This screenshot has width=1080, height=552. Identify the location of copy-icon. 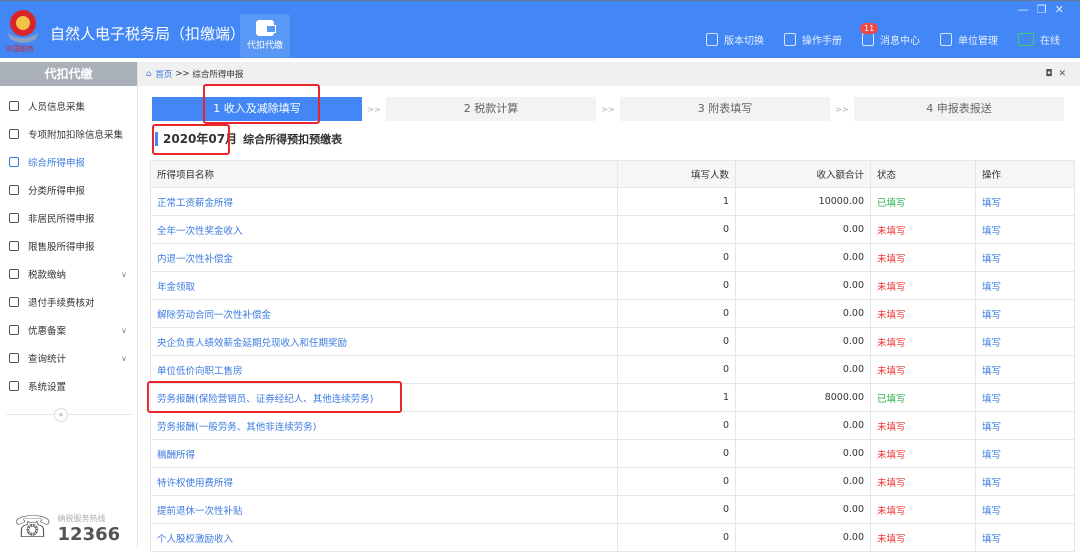
(14, 330).